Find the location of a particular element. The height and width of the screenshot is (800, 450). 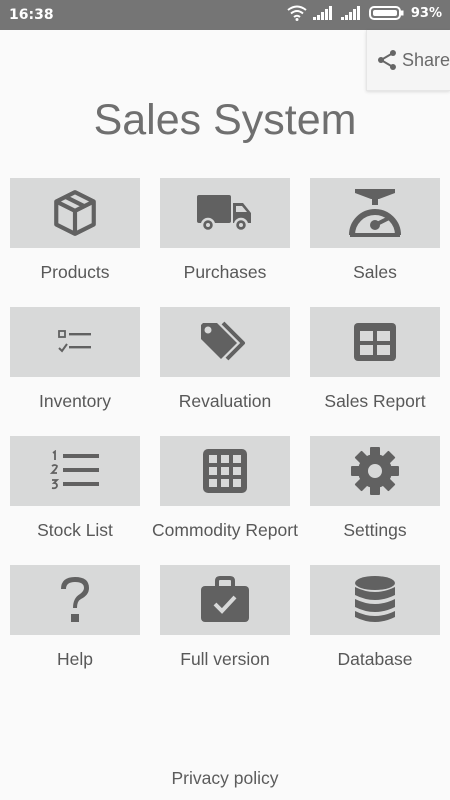

status-bar: 16:38 93% is located at coordinates (225, 15).